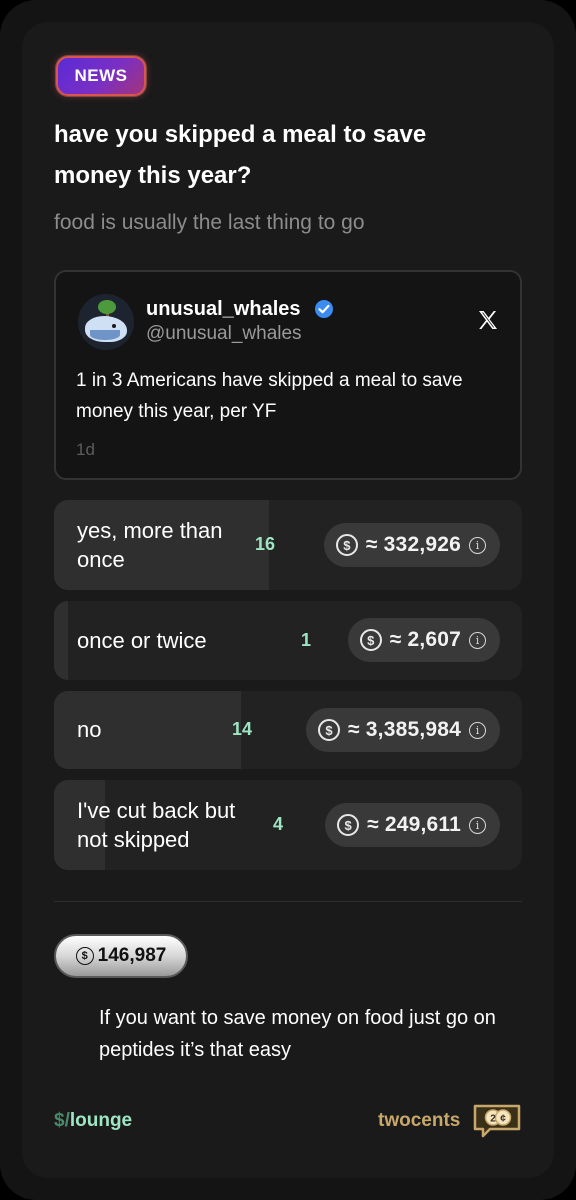 The height and width of the screenshot is (1200, 576). I want to click on poll-option: no 14 $ ≈ 3,385,984 i, so click(288, 730).